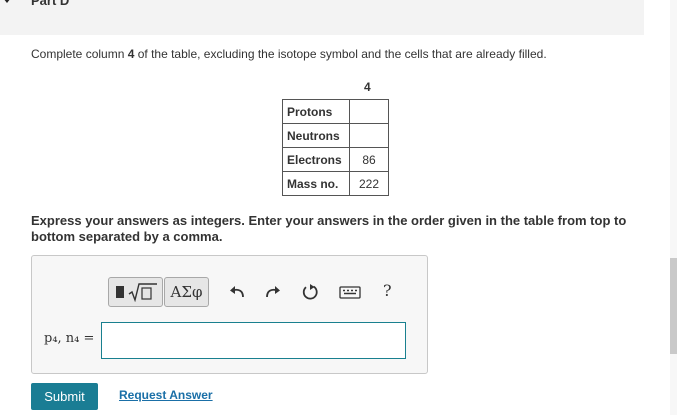 Image resolution: width=677 pixels, height=415 pixels. Describe the element at coordinates (316, 159) in the screenshot. I see `row-label-electrons: Electrons` at that location.